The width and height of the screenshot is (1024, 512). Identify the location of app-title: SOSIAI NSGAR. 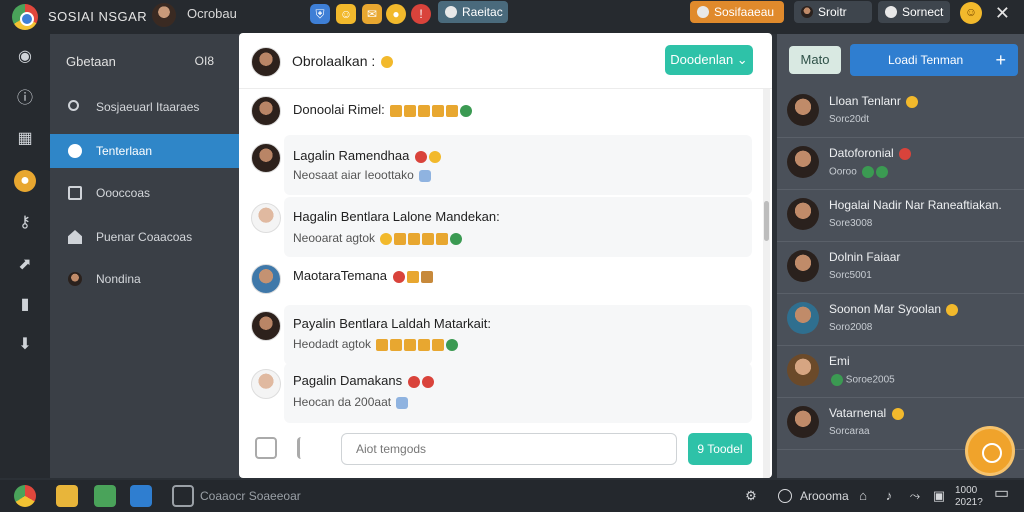
(98, 16).